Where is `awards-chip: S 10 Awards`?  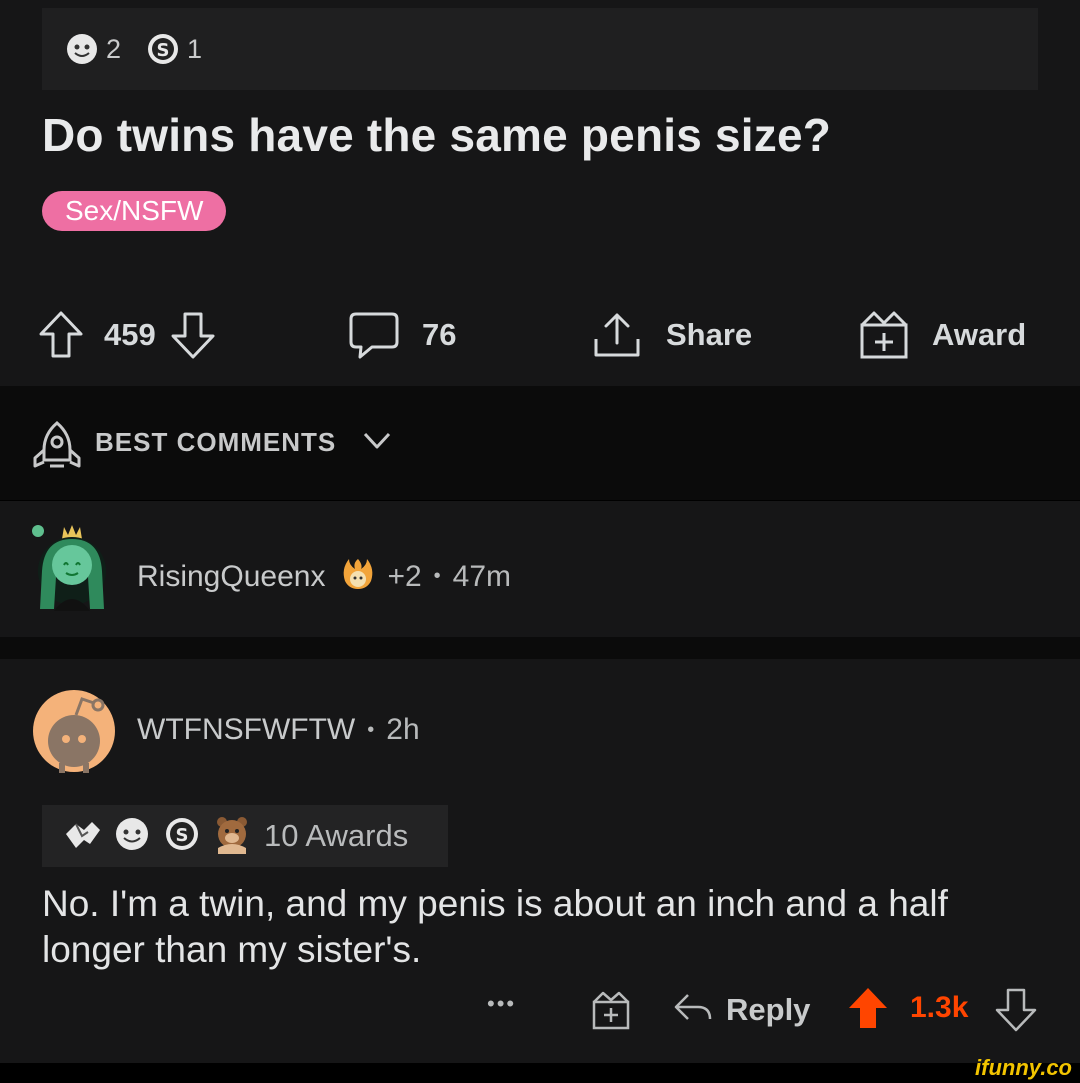 awards-chip: S 10 Awards is located at coordinates (245, 836).